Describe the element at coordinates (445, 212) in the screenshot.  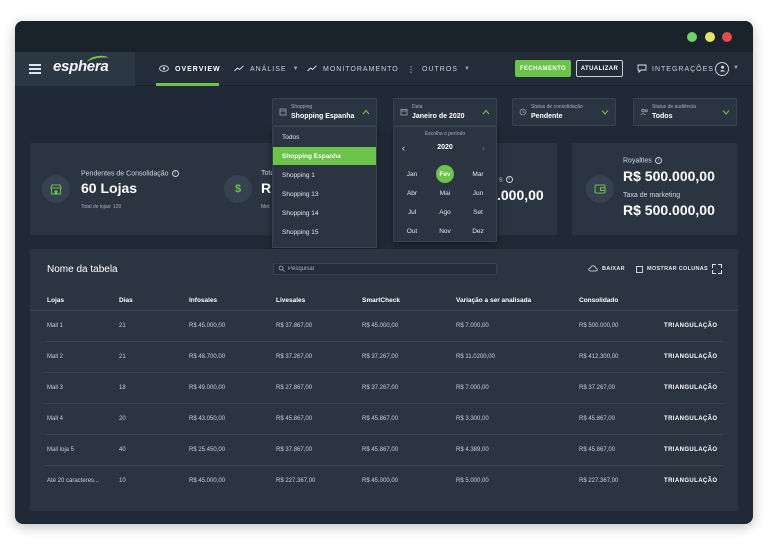
I see `month-option: Ago` at that location.